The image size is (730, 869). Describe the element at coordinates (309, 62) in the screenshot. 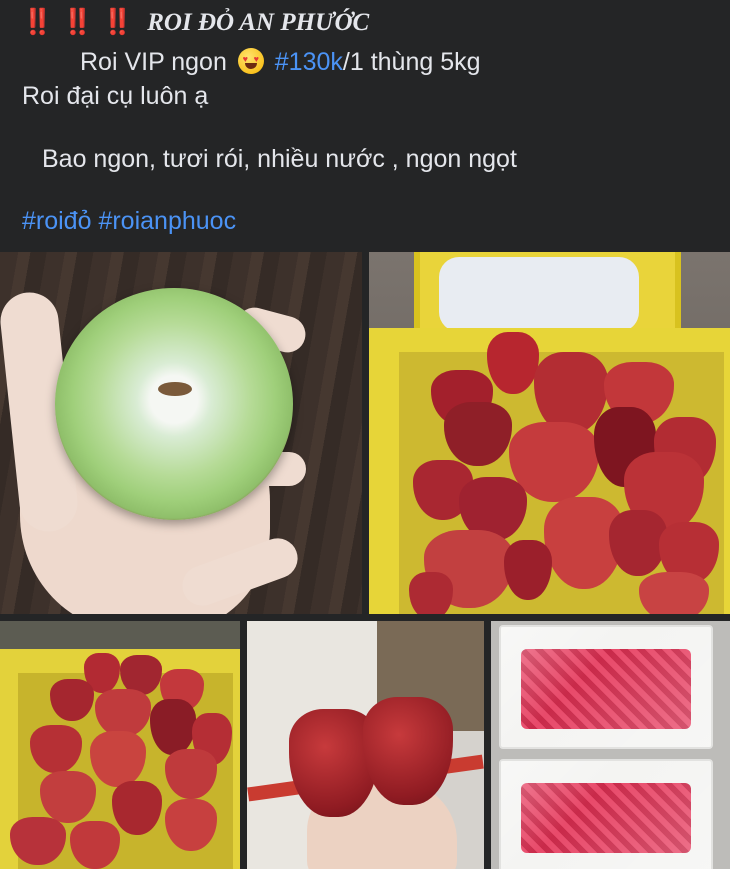

I see `price-hashtag-link: #130k` at that location.